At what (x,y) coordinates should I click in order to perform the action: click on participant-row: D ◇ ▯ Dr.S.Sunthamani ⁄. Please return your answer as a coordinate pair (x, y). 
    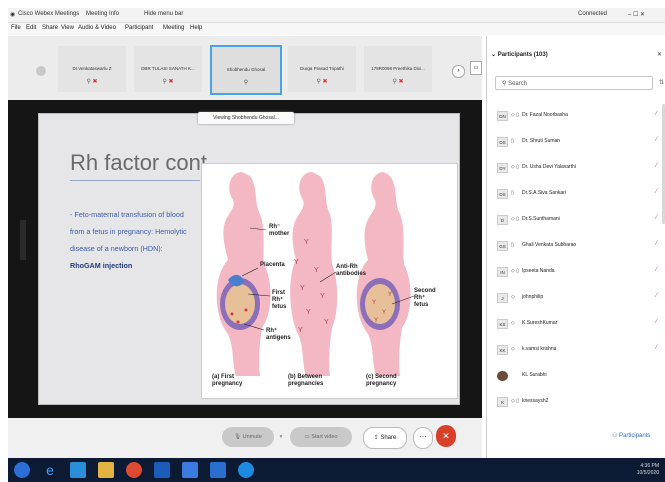
    Looking at the image, I should click on (577, 220).